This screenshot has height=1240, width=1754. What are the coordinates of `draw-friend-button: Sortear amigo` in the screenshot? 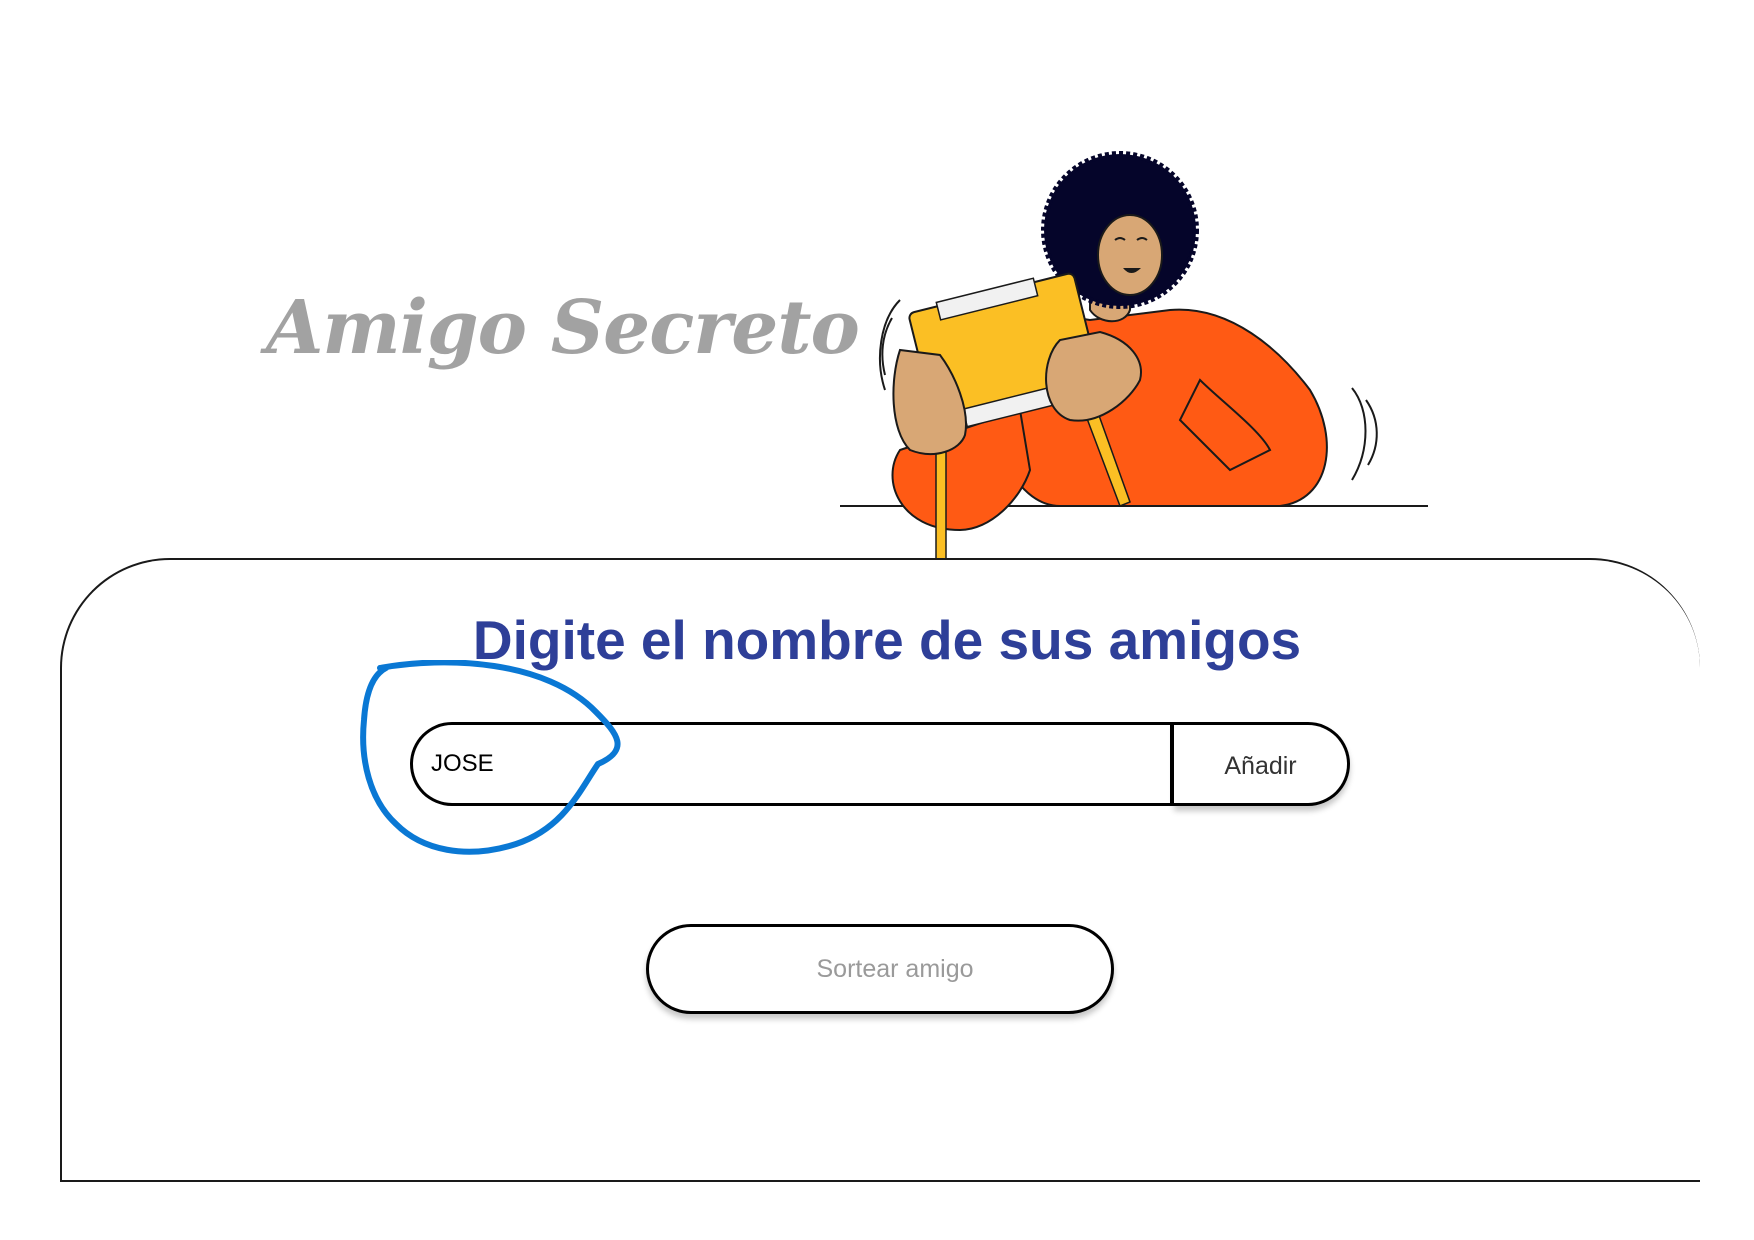 It's located at (880, 969).